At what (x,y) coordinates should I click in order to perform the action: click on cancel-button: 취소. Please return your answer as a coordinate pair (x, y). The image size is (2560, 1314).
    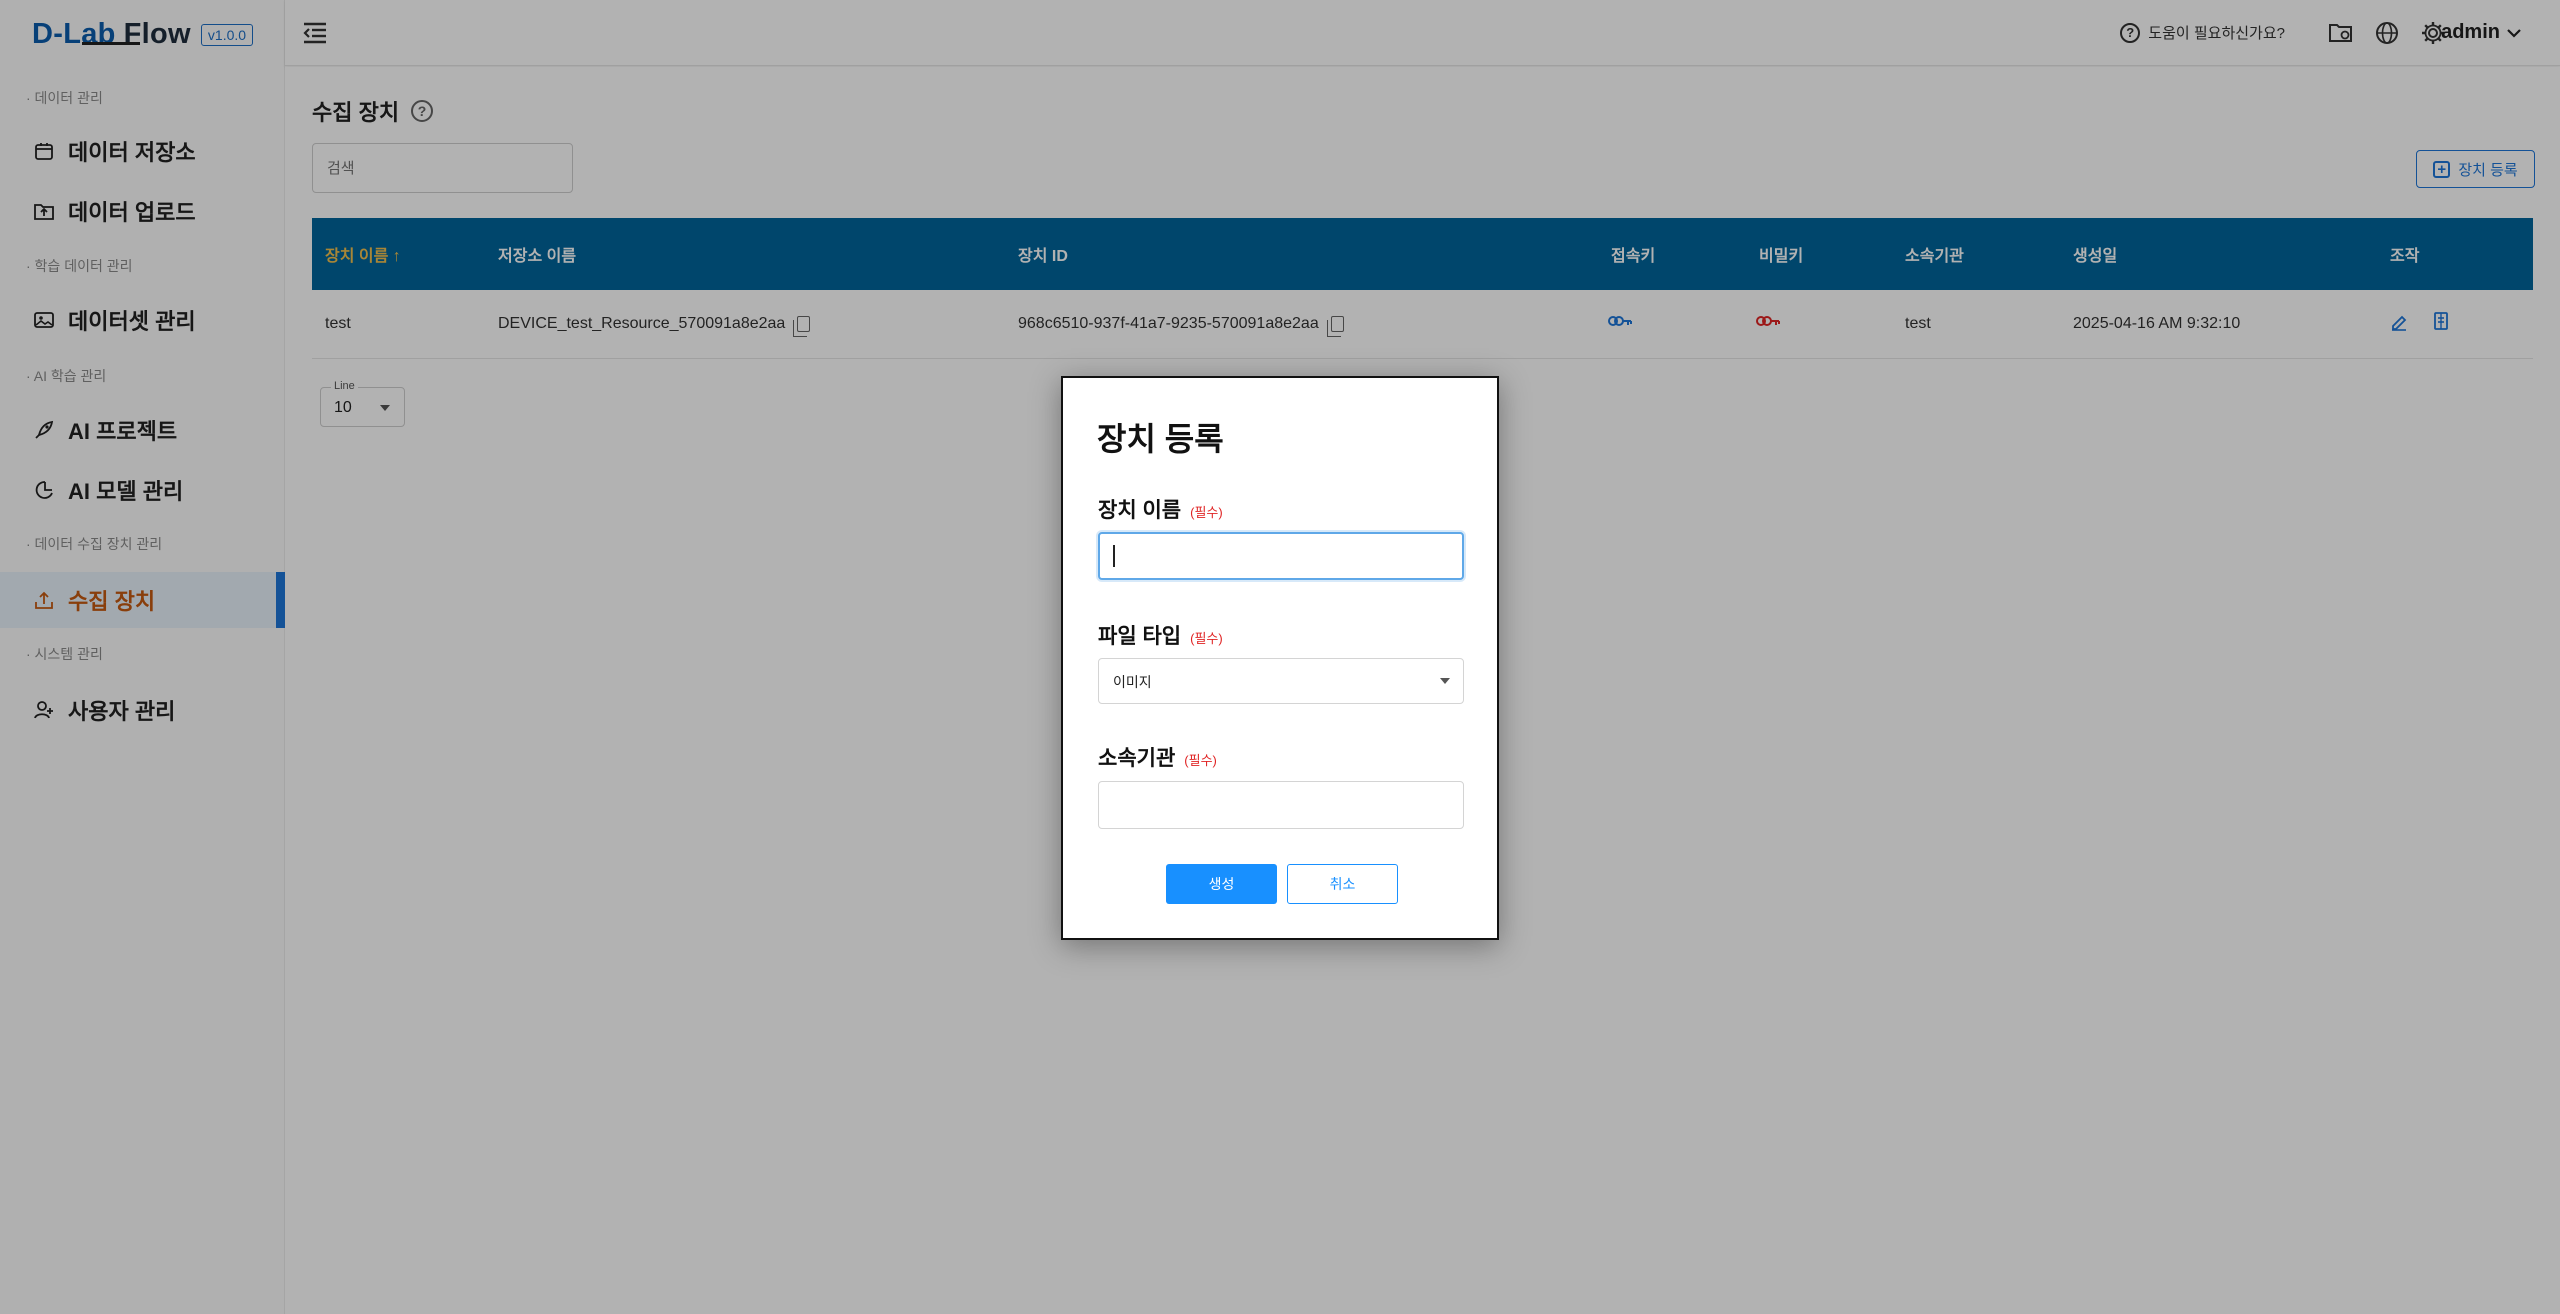
    Looking at the image, I should click on (1342, 884).